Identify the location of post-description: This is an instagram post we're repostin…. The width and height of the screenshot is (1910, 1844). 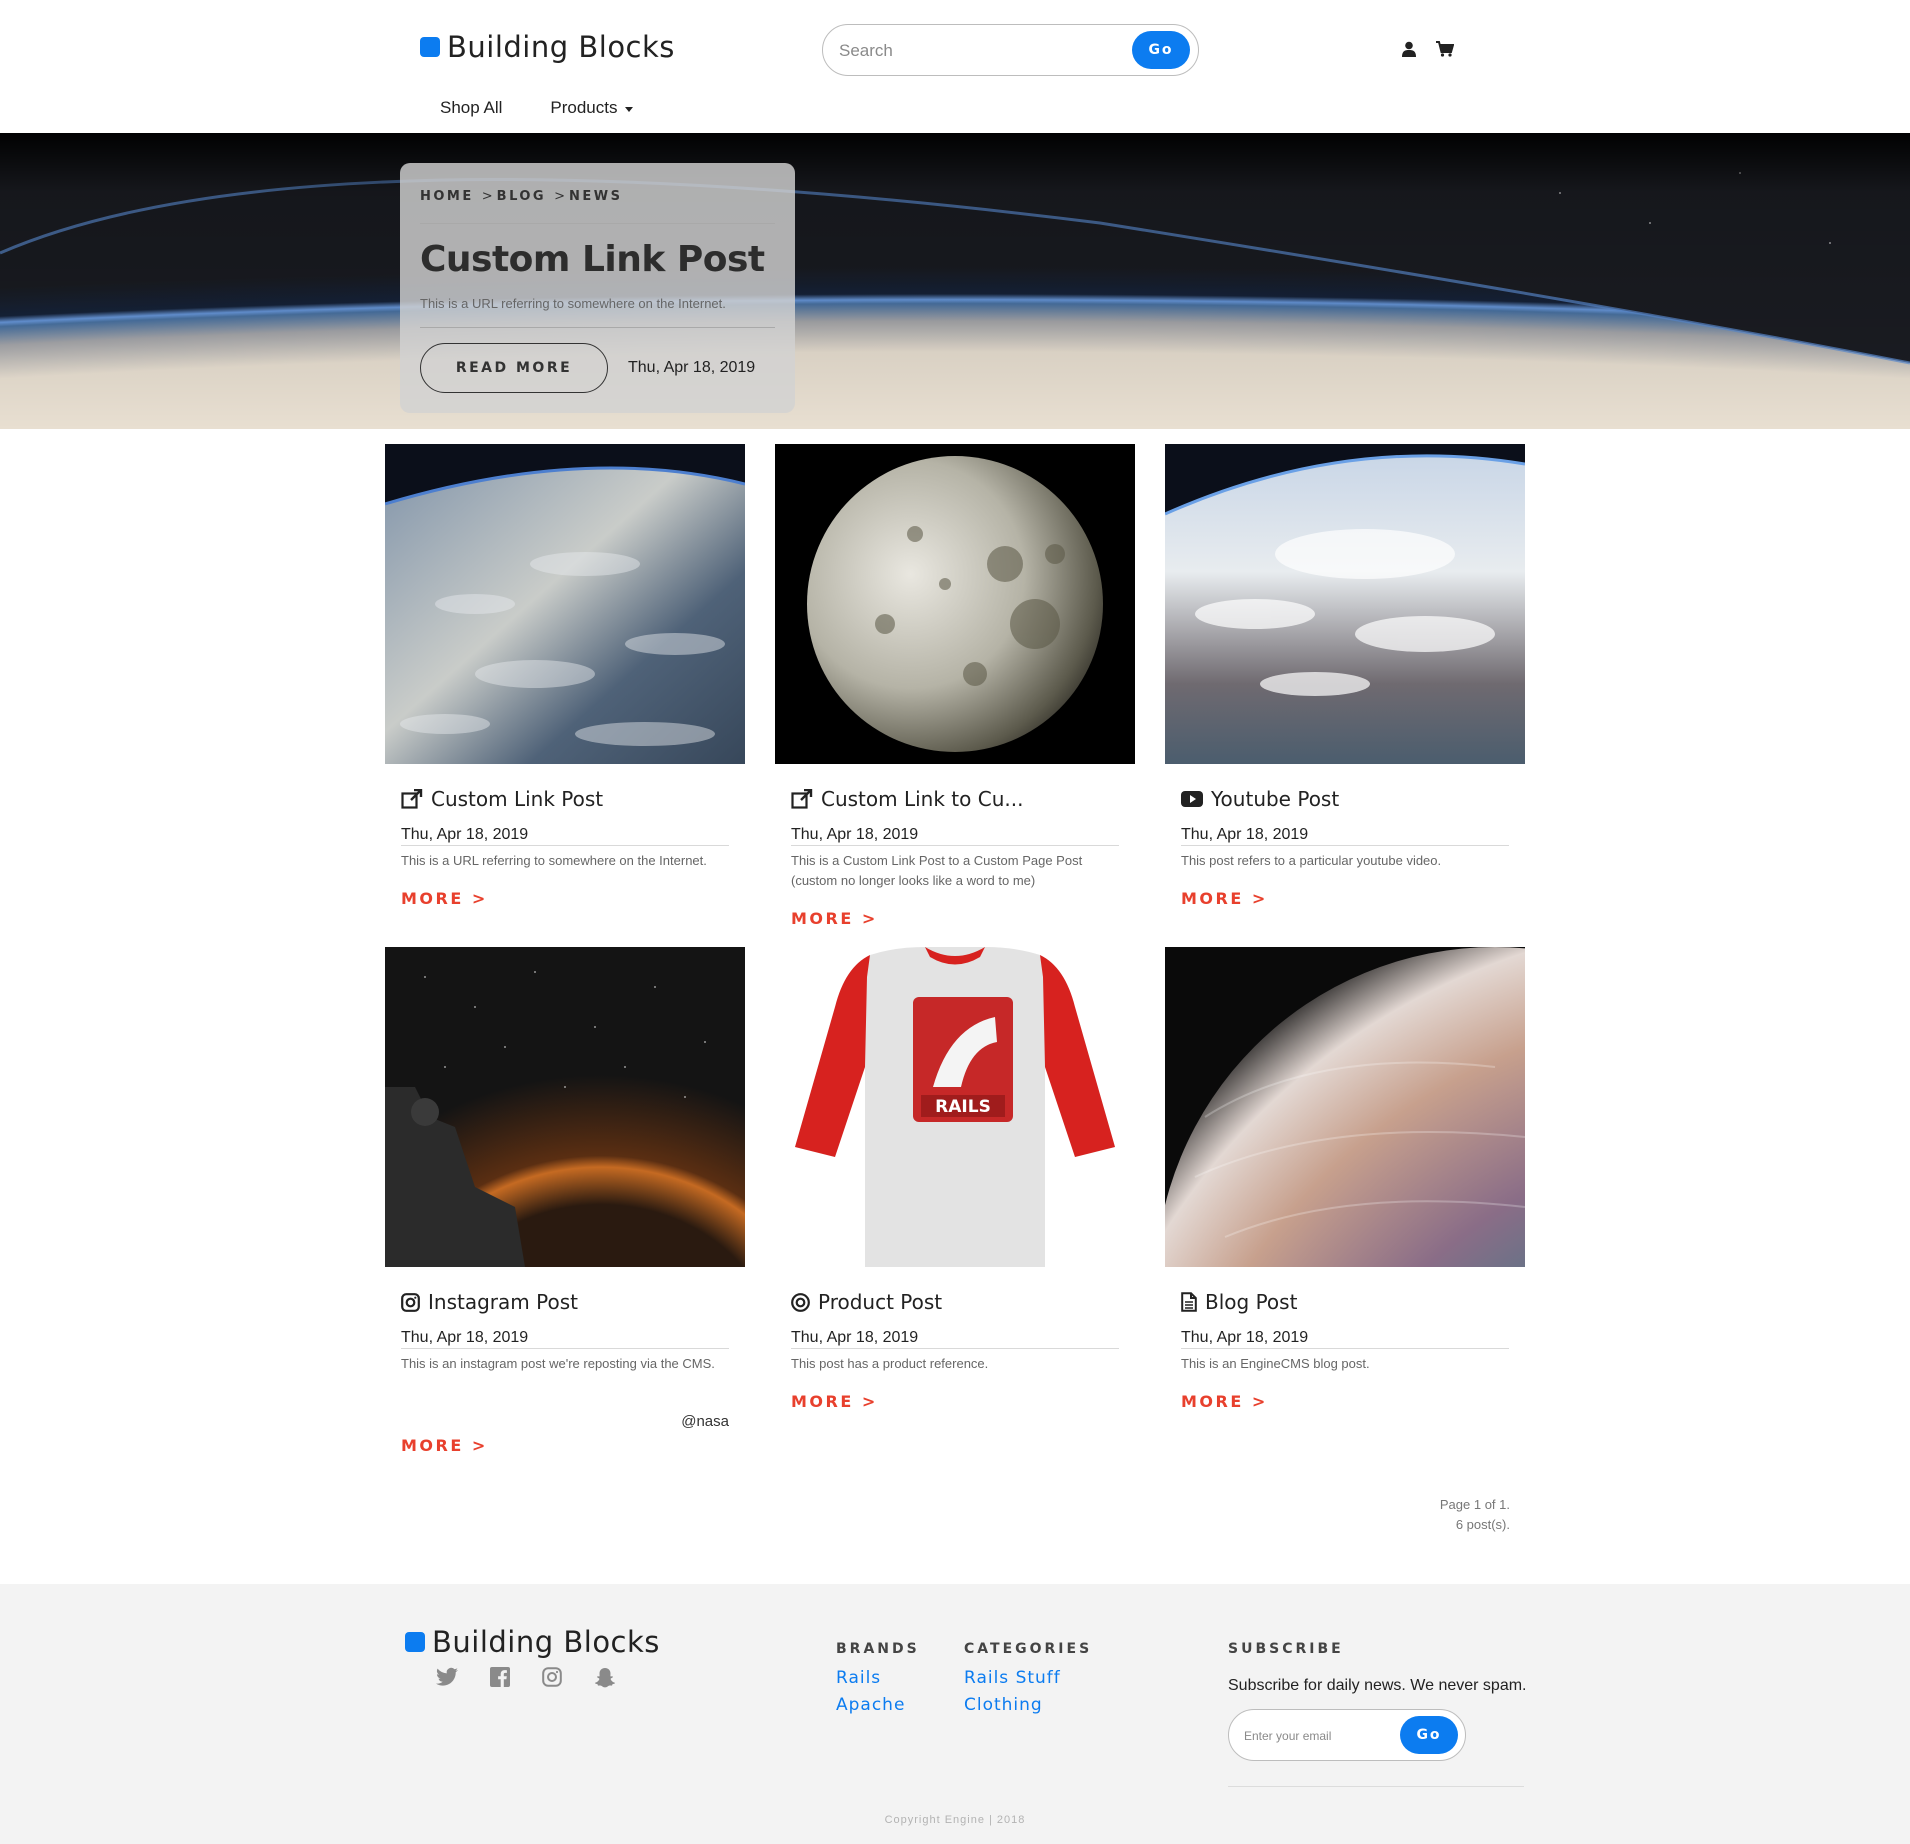
(558, 1363).